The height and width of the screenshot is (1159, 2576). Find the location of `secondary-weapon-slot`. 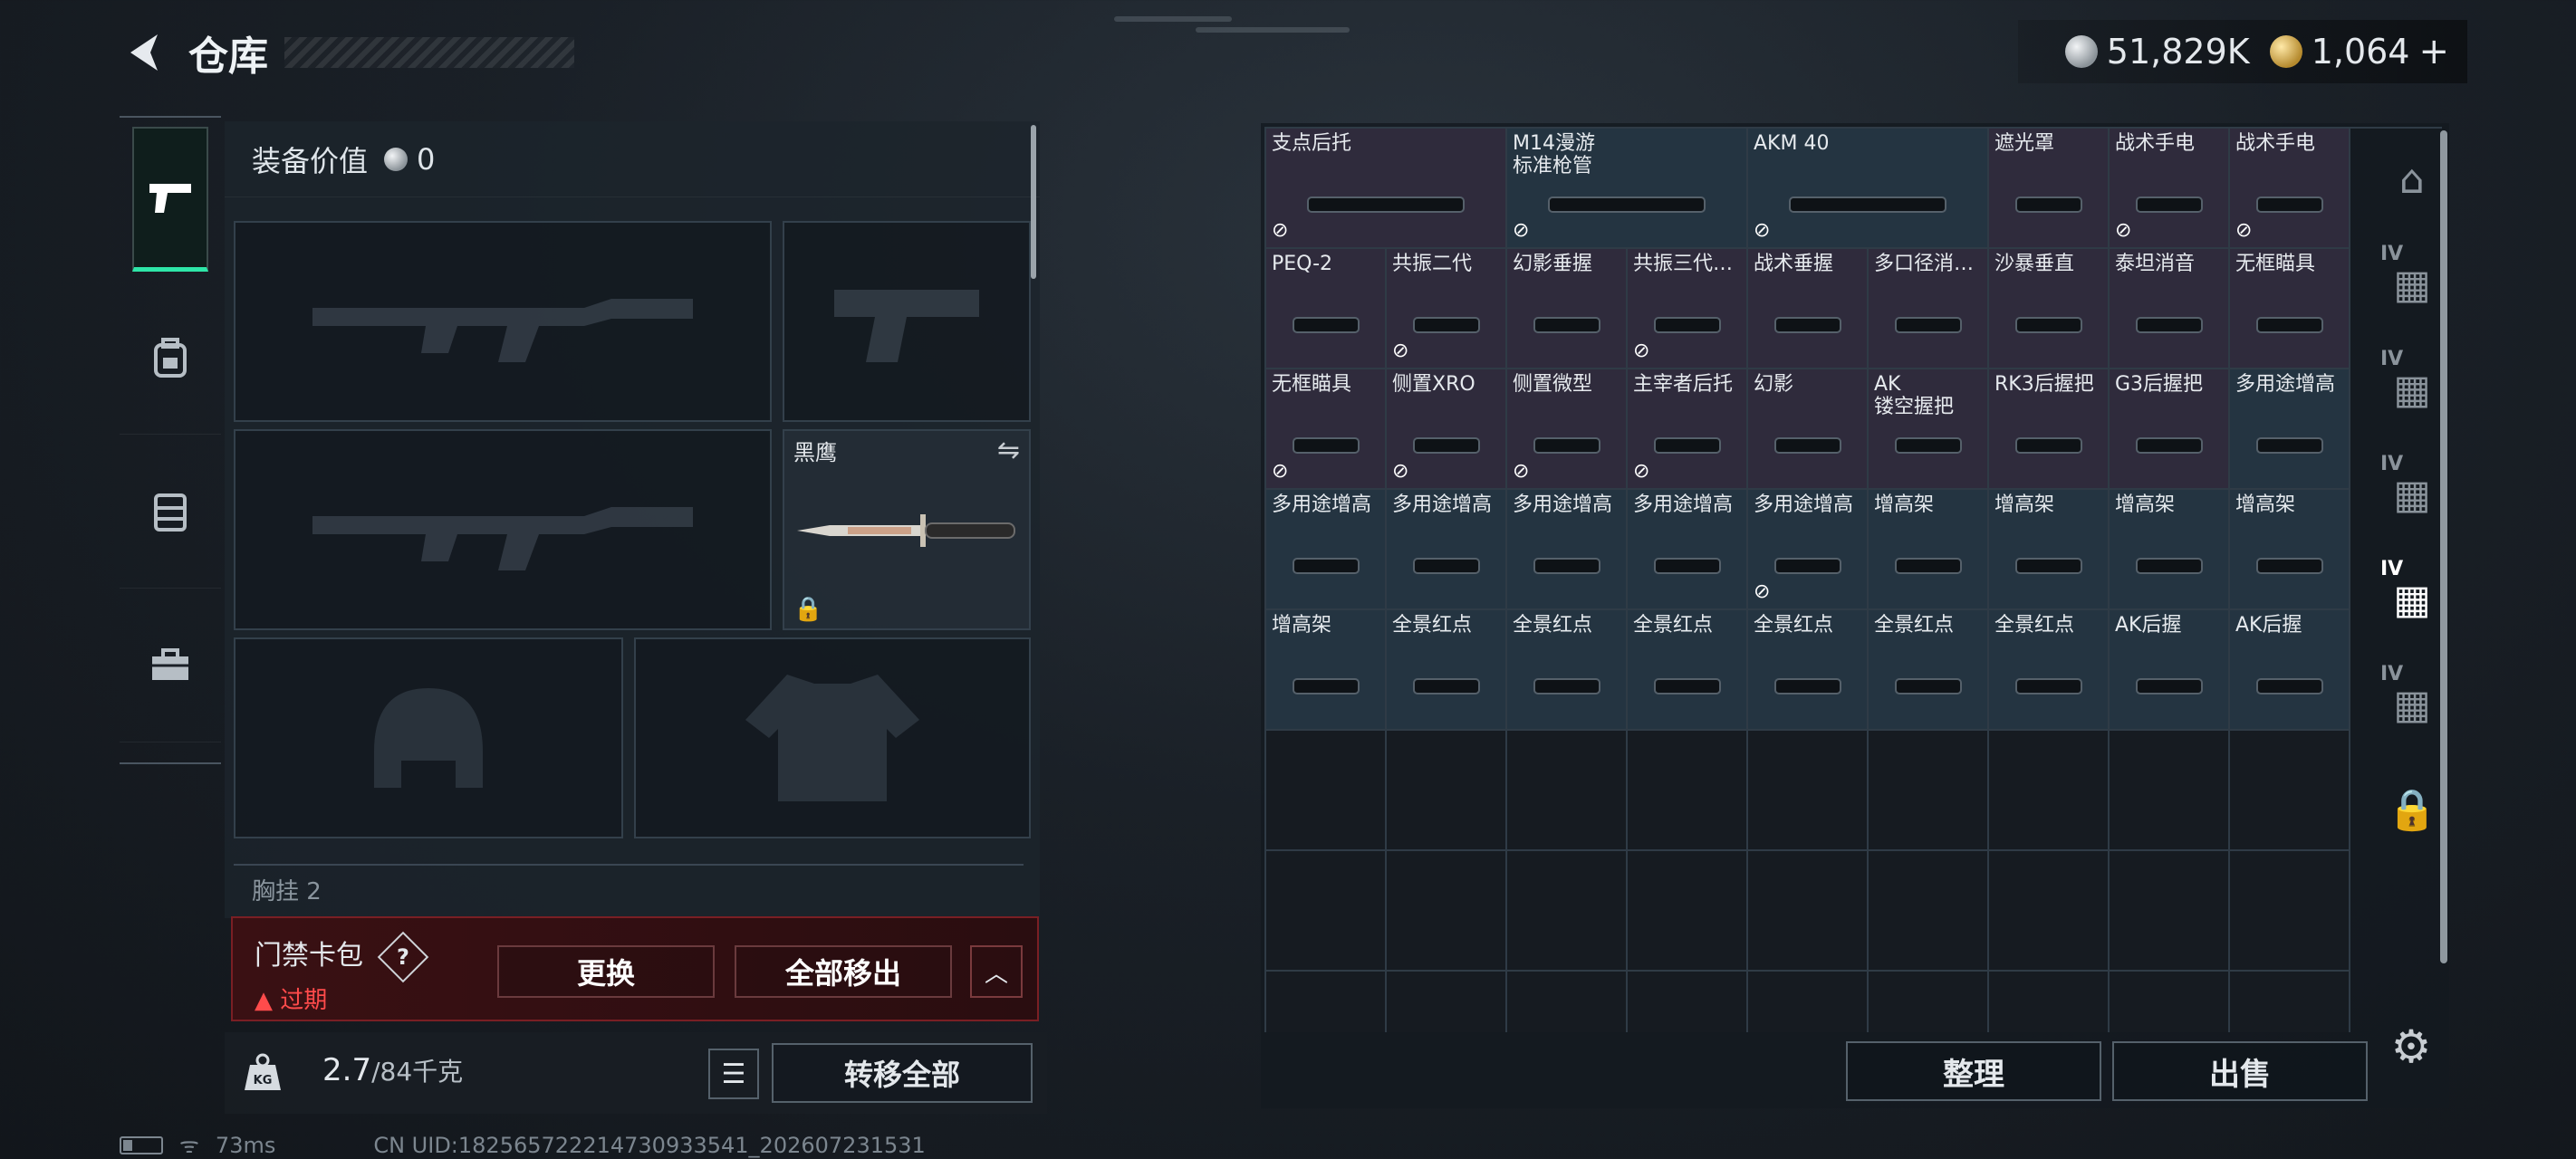

secondary-weapon-slot is located at coordinates (503, 530).